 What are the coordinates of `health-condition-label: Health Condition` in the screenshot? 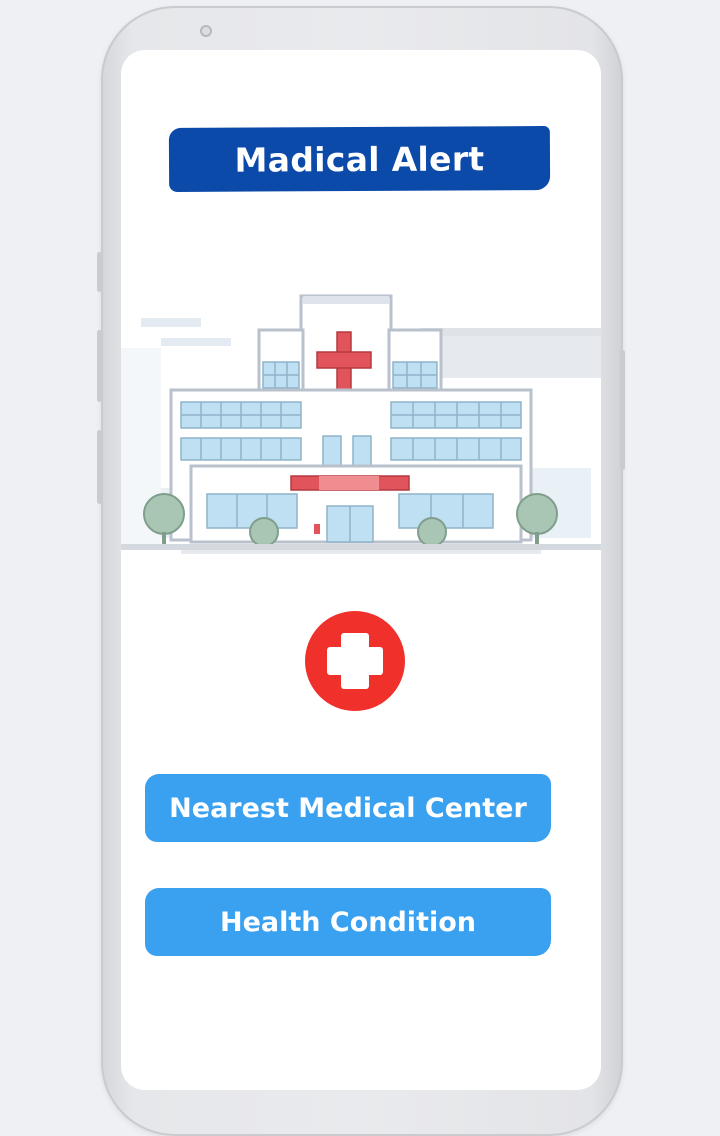 It's located at (347, 922).